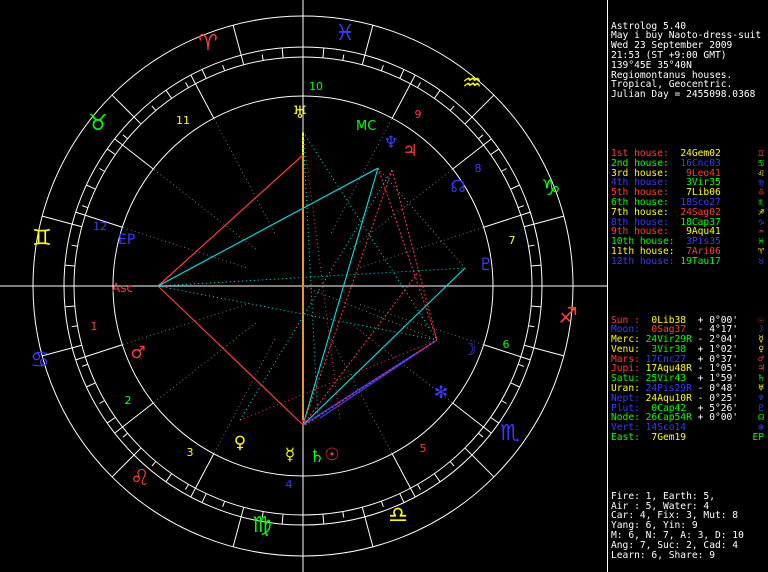 The width and height of the screenshot is (768, 572). Describe the element at coordinates (409, 151) in the screenshot. I see `planet-glyph-icon: ♃` at that location.